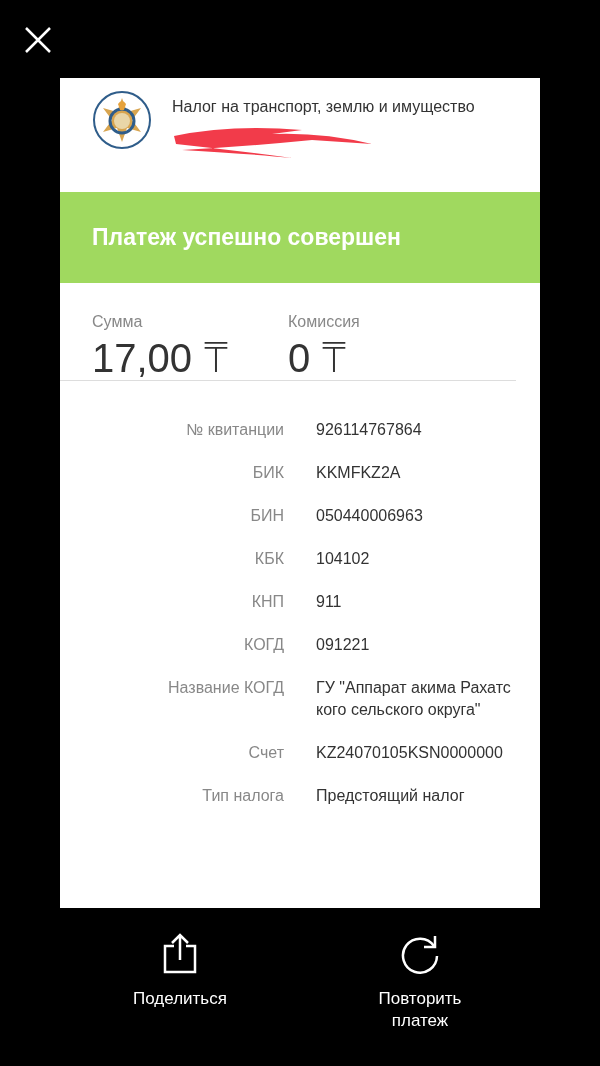 The image size is (600, 1066). Describe the element at coordinates (161, 358) in the screenshot. I see `amount-value: 17,00 ₸` at that location.